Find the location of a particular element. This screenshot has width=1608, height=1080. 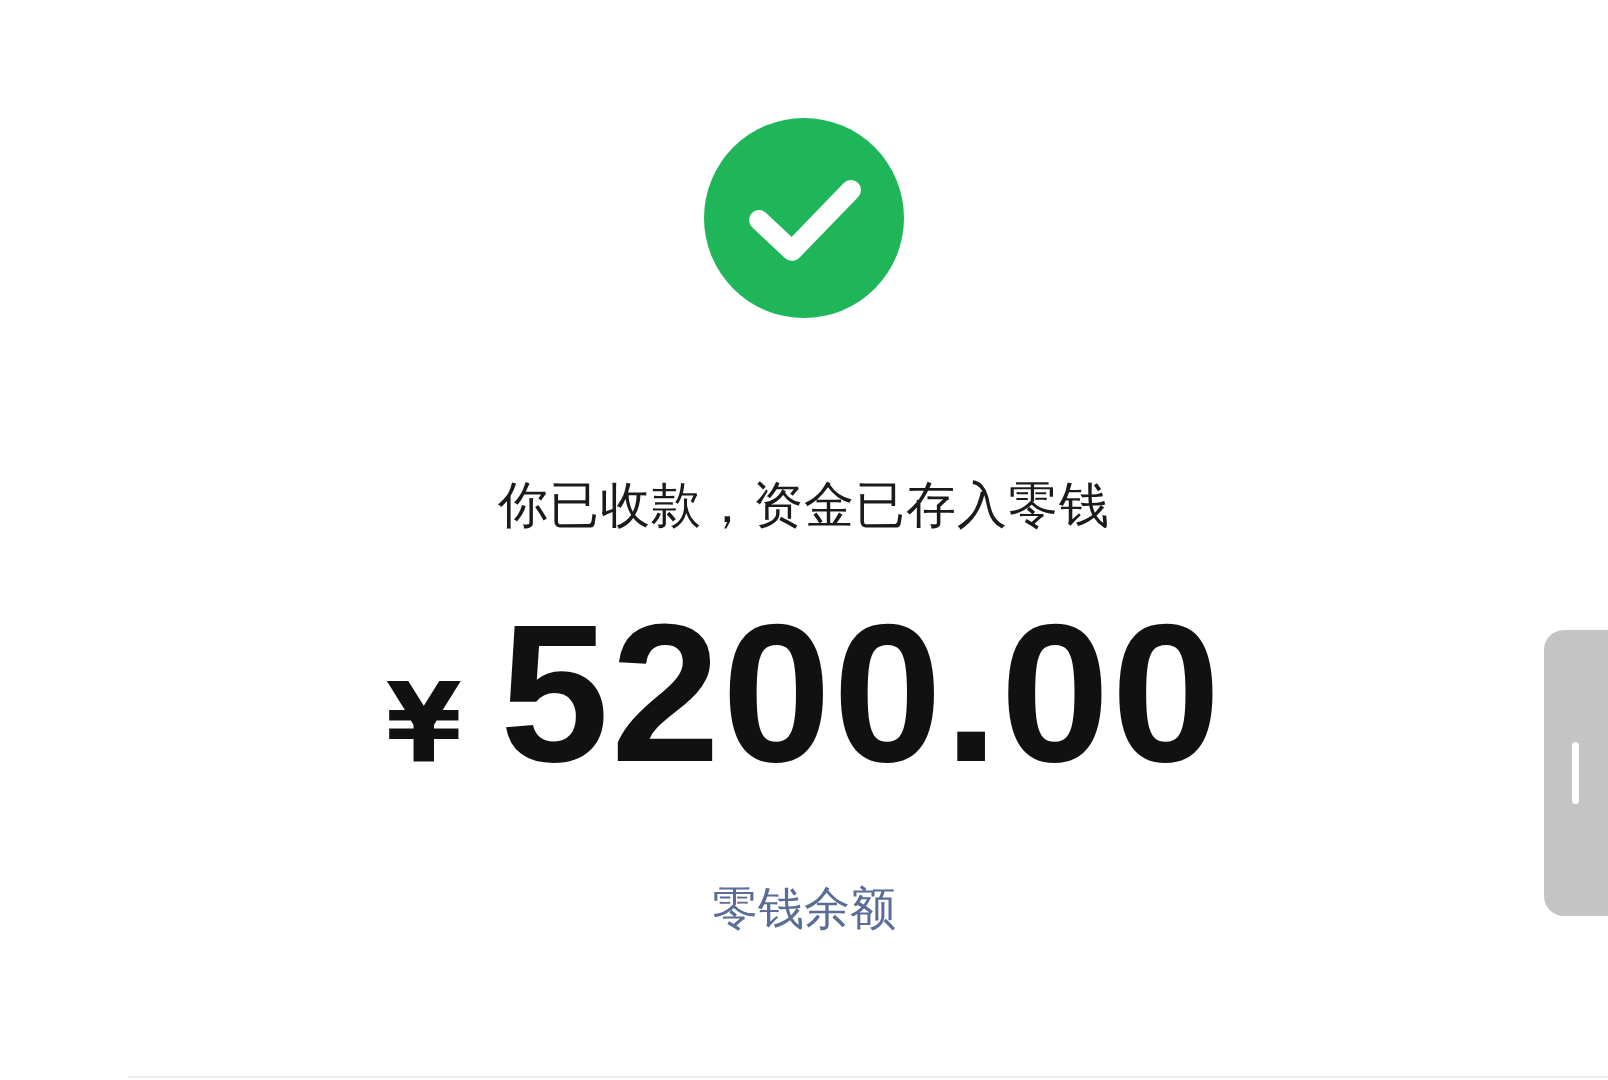

balance-link: 零钱余额 is located at coordinates (804, 908).